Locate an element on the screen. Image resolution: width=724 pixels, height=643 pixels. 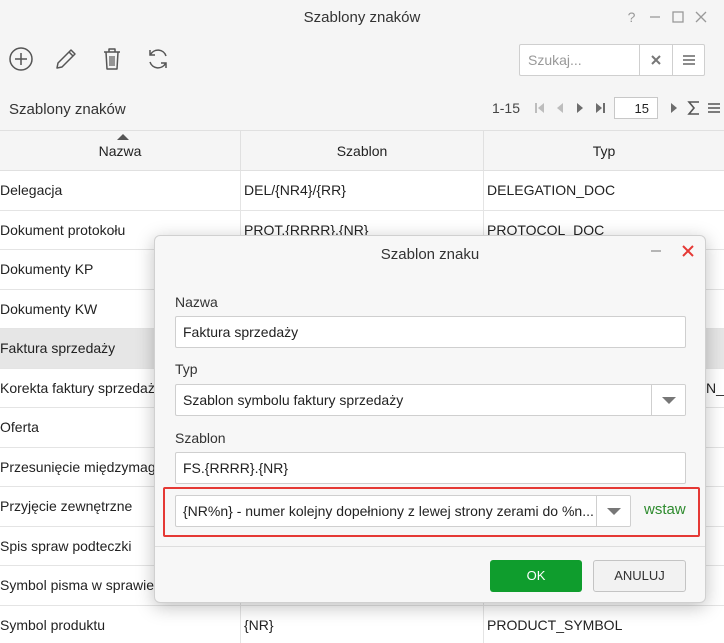
trash-icon is located at coordinates (112, 59).